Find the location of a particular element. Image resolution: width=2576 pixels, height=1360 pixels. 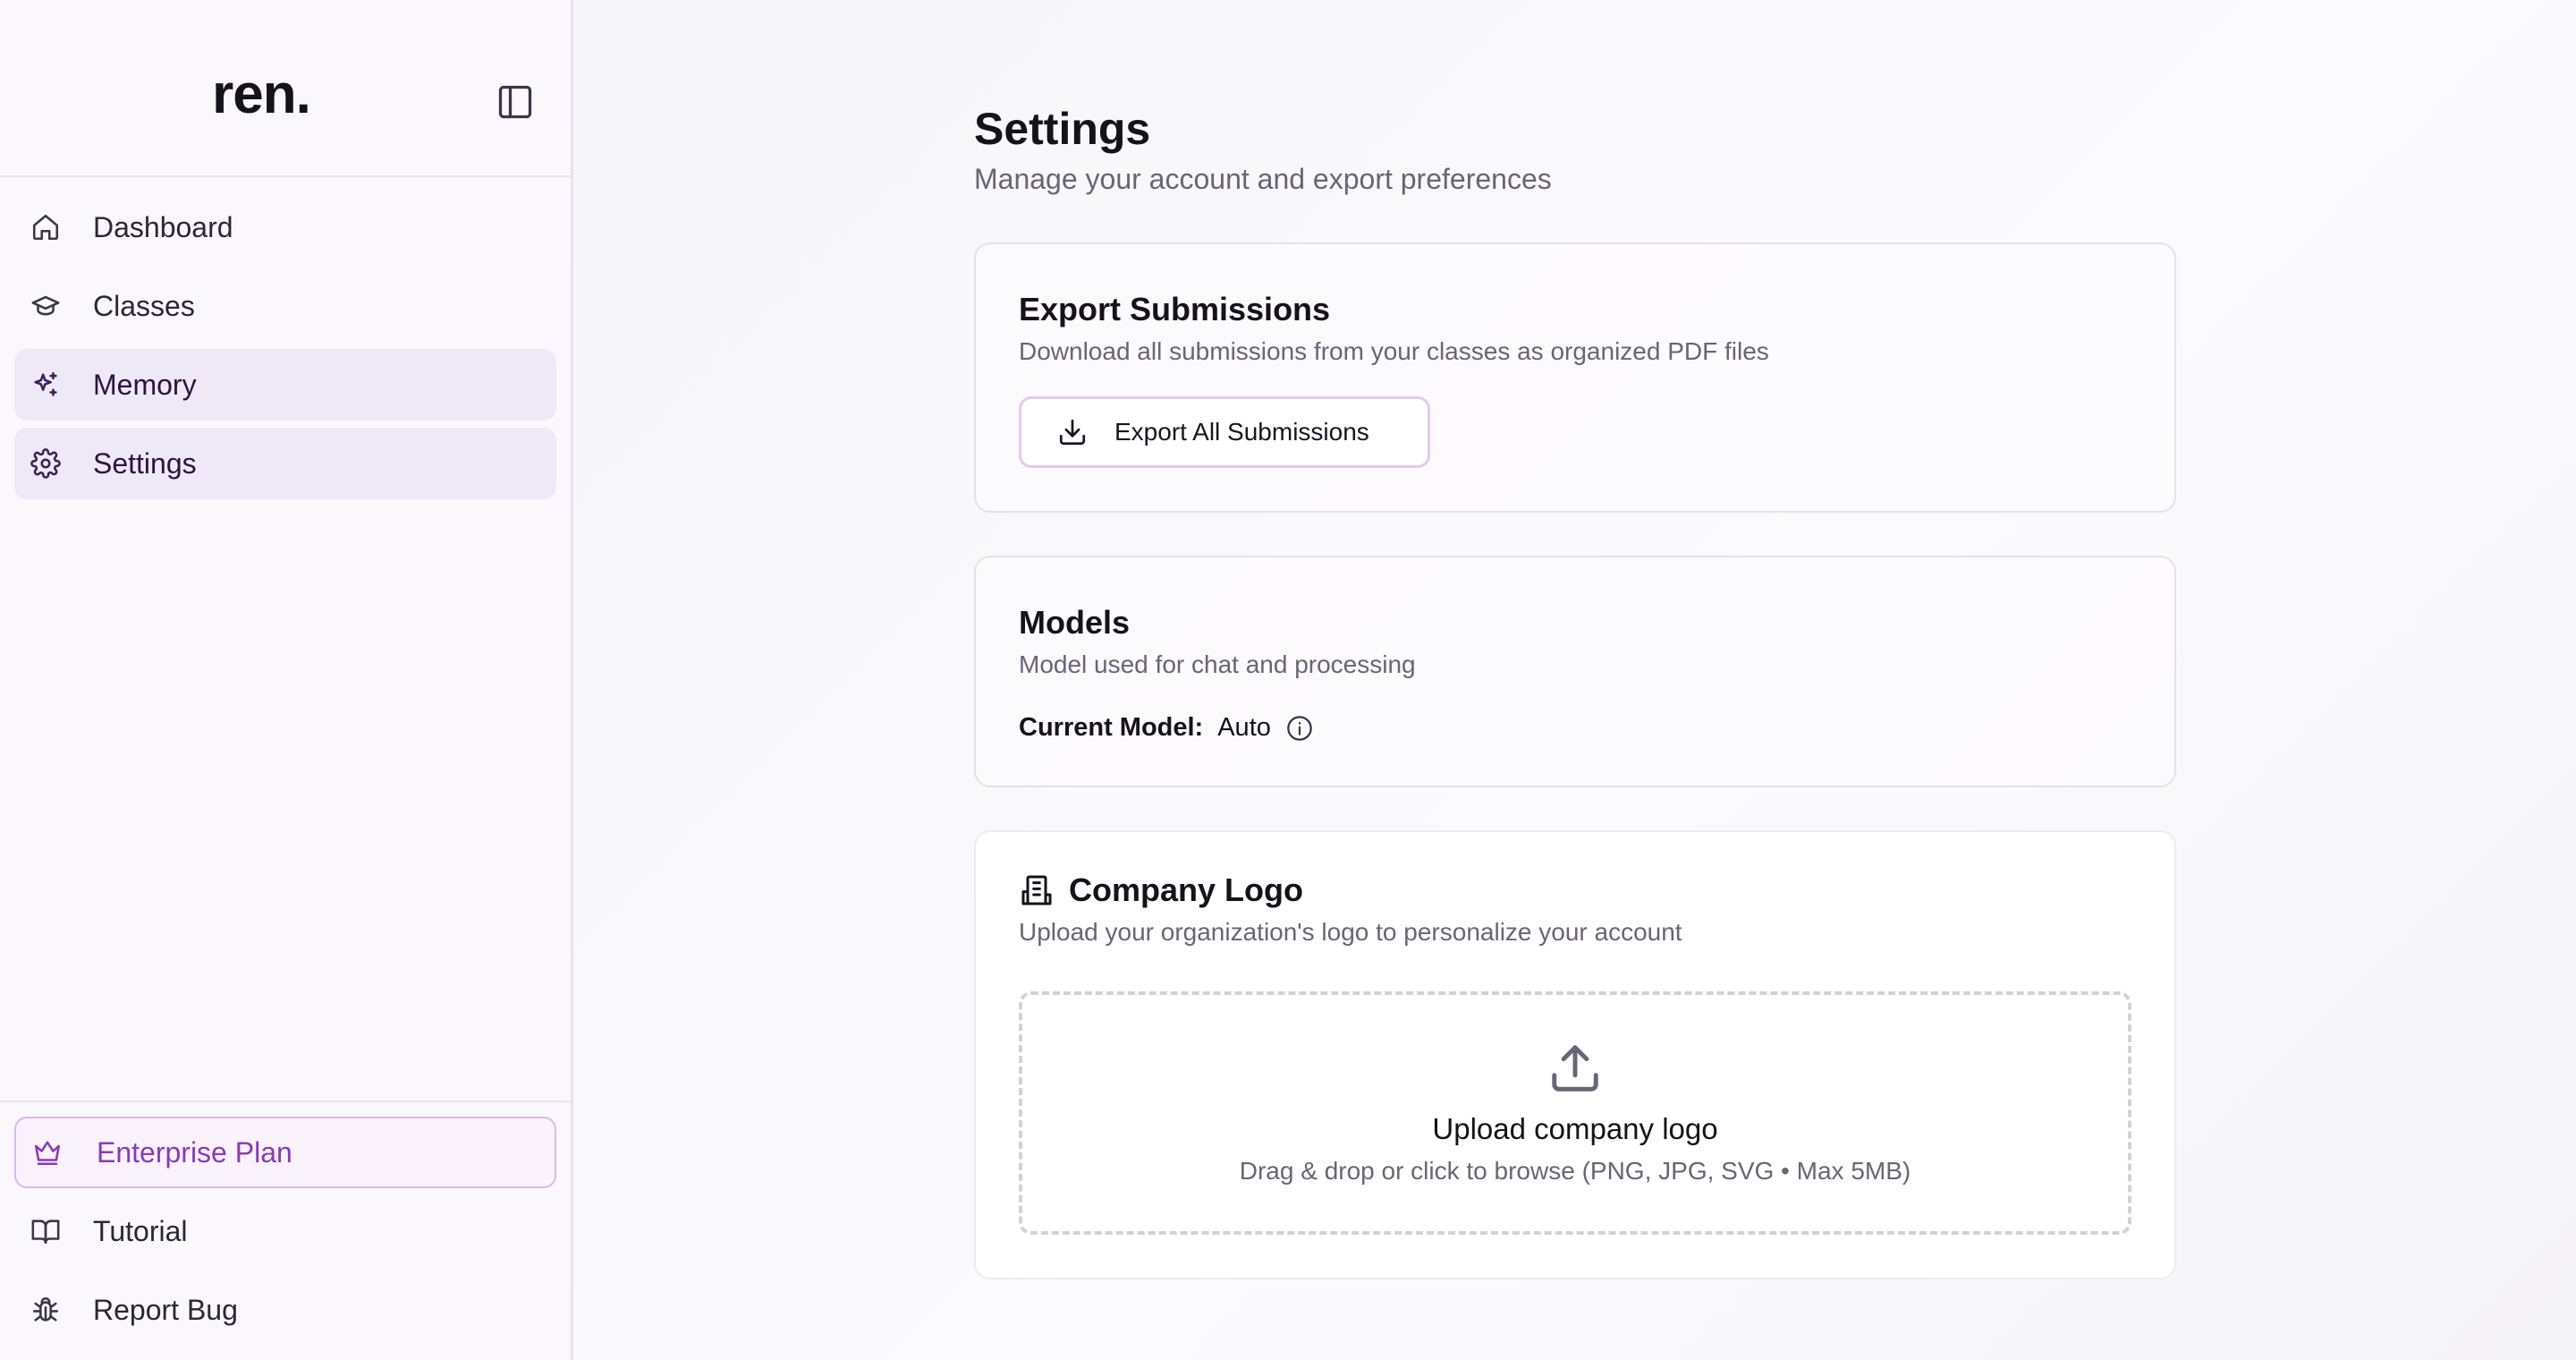

sparkles-icon is located at coordinates (57, 385).